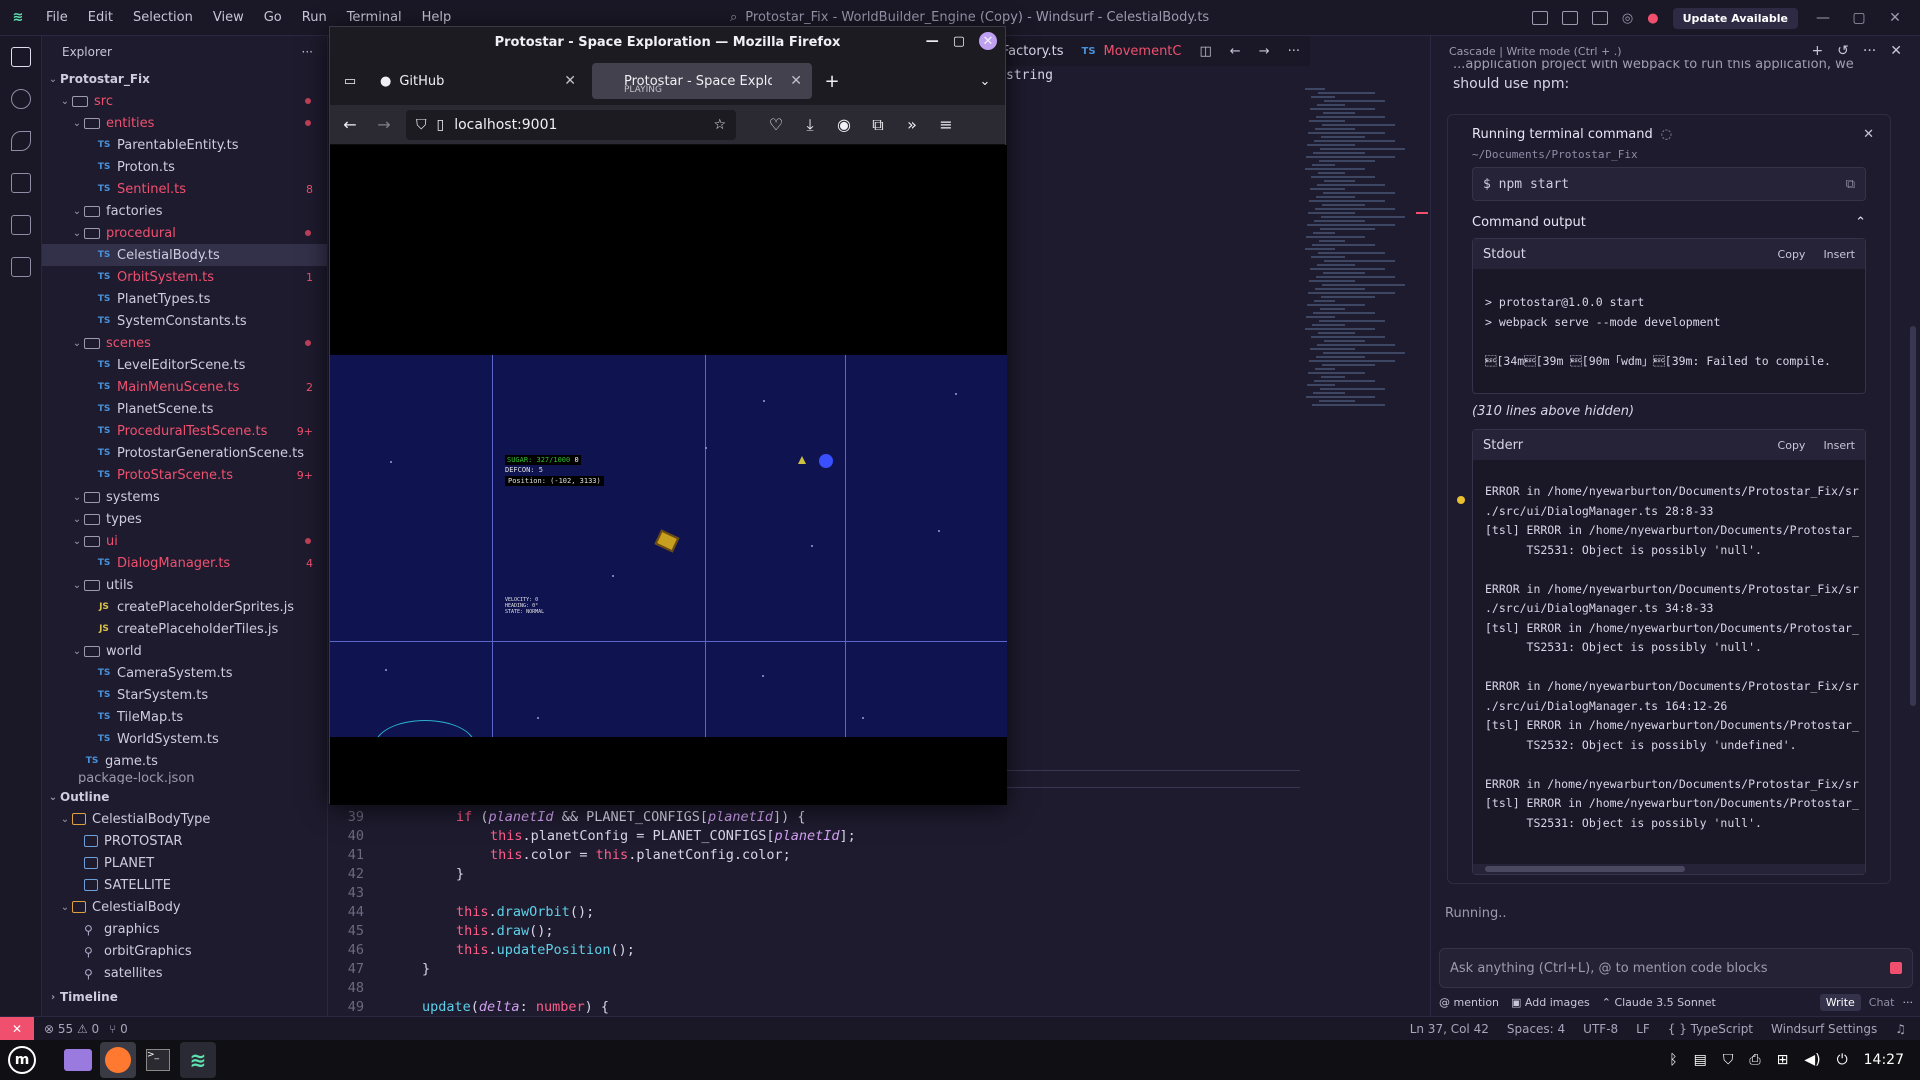 This screenshot has width=1920, height=1080. What do you see at coordinates (571, 124) in the screenshot?
I see `url-bar: ⛉ ▯ localhost:9001 ☆` at bounding box center [571, 124].